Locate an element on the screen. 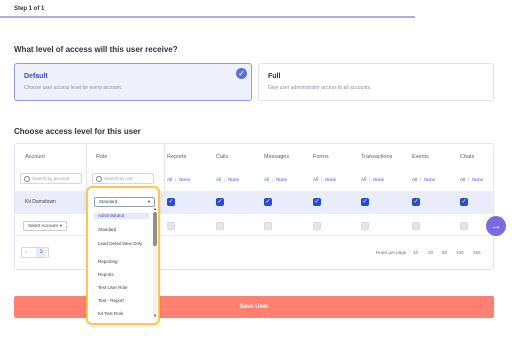  rows-per-page-250: 250 is located at coordinates (477, 252).